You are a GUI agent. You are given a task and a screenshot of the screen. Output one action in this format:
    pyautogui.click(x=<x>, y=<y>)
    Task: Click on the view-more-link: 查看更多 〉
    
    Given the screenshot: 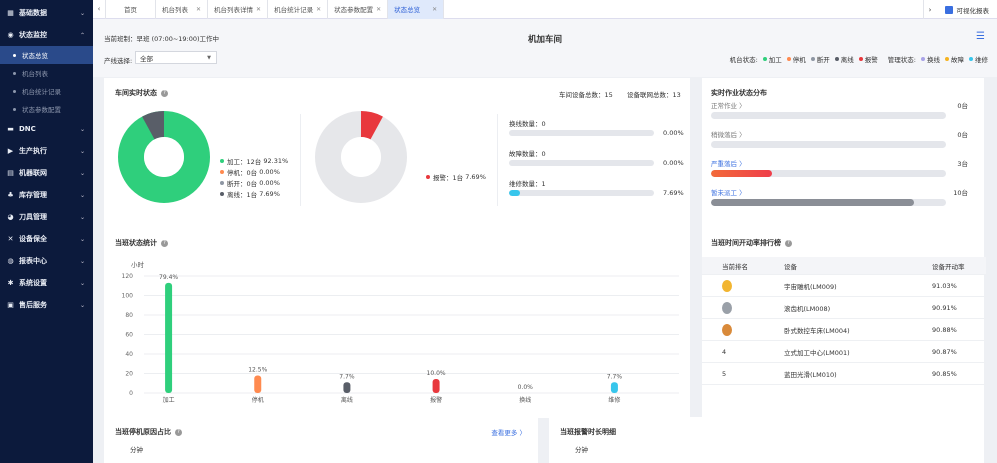 What is the action you would take?
    pyautogui.click(x=508, y=432)
    